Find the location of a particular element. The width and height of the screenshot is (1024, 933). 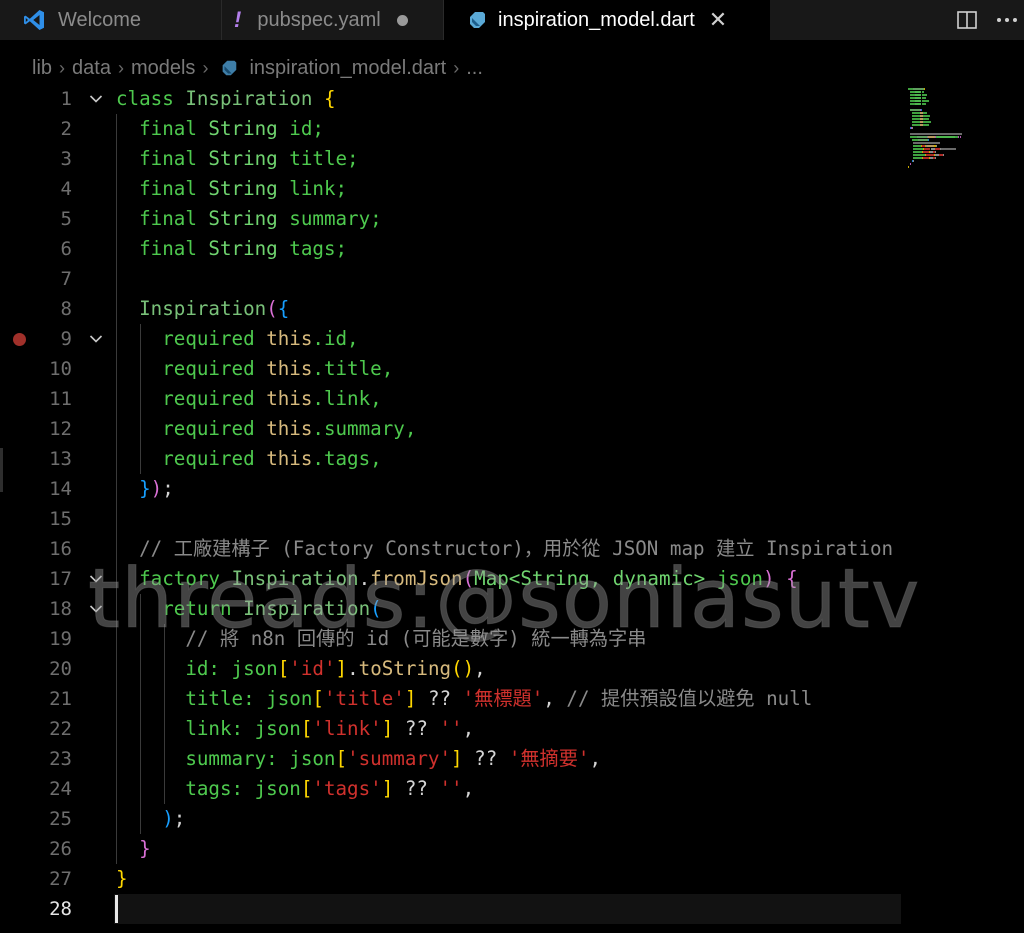

code-line: }); is located at coordinates (145, 489).